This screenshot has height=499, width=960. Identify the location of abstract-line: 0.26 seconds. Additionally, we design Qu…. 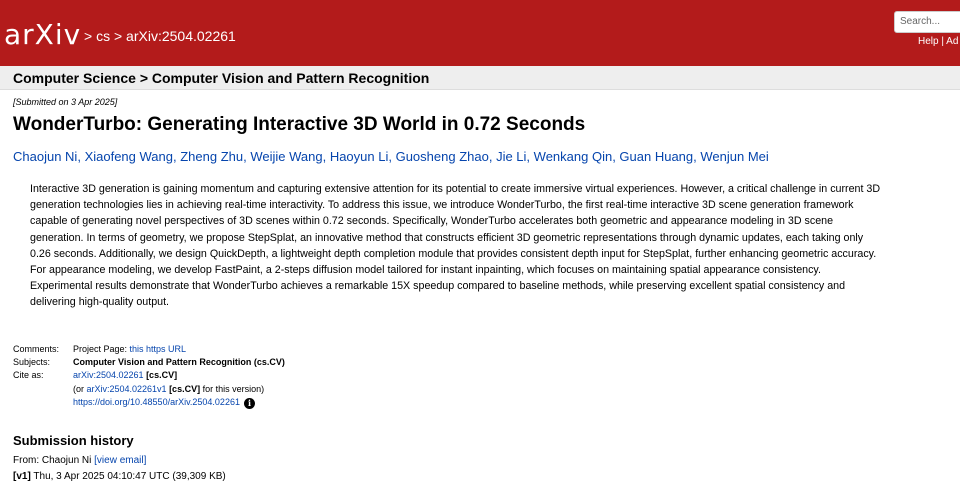
(453, 253).